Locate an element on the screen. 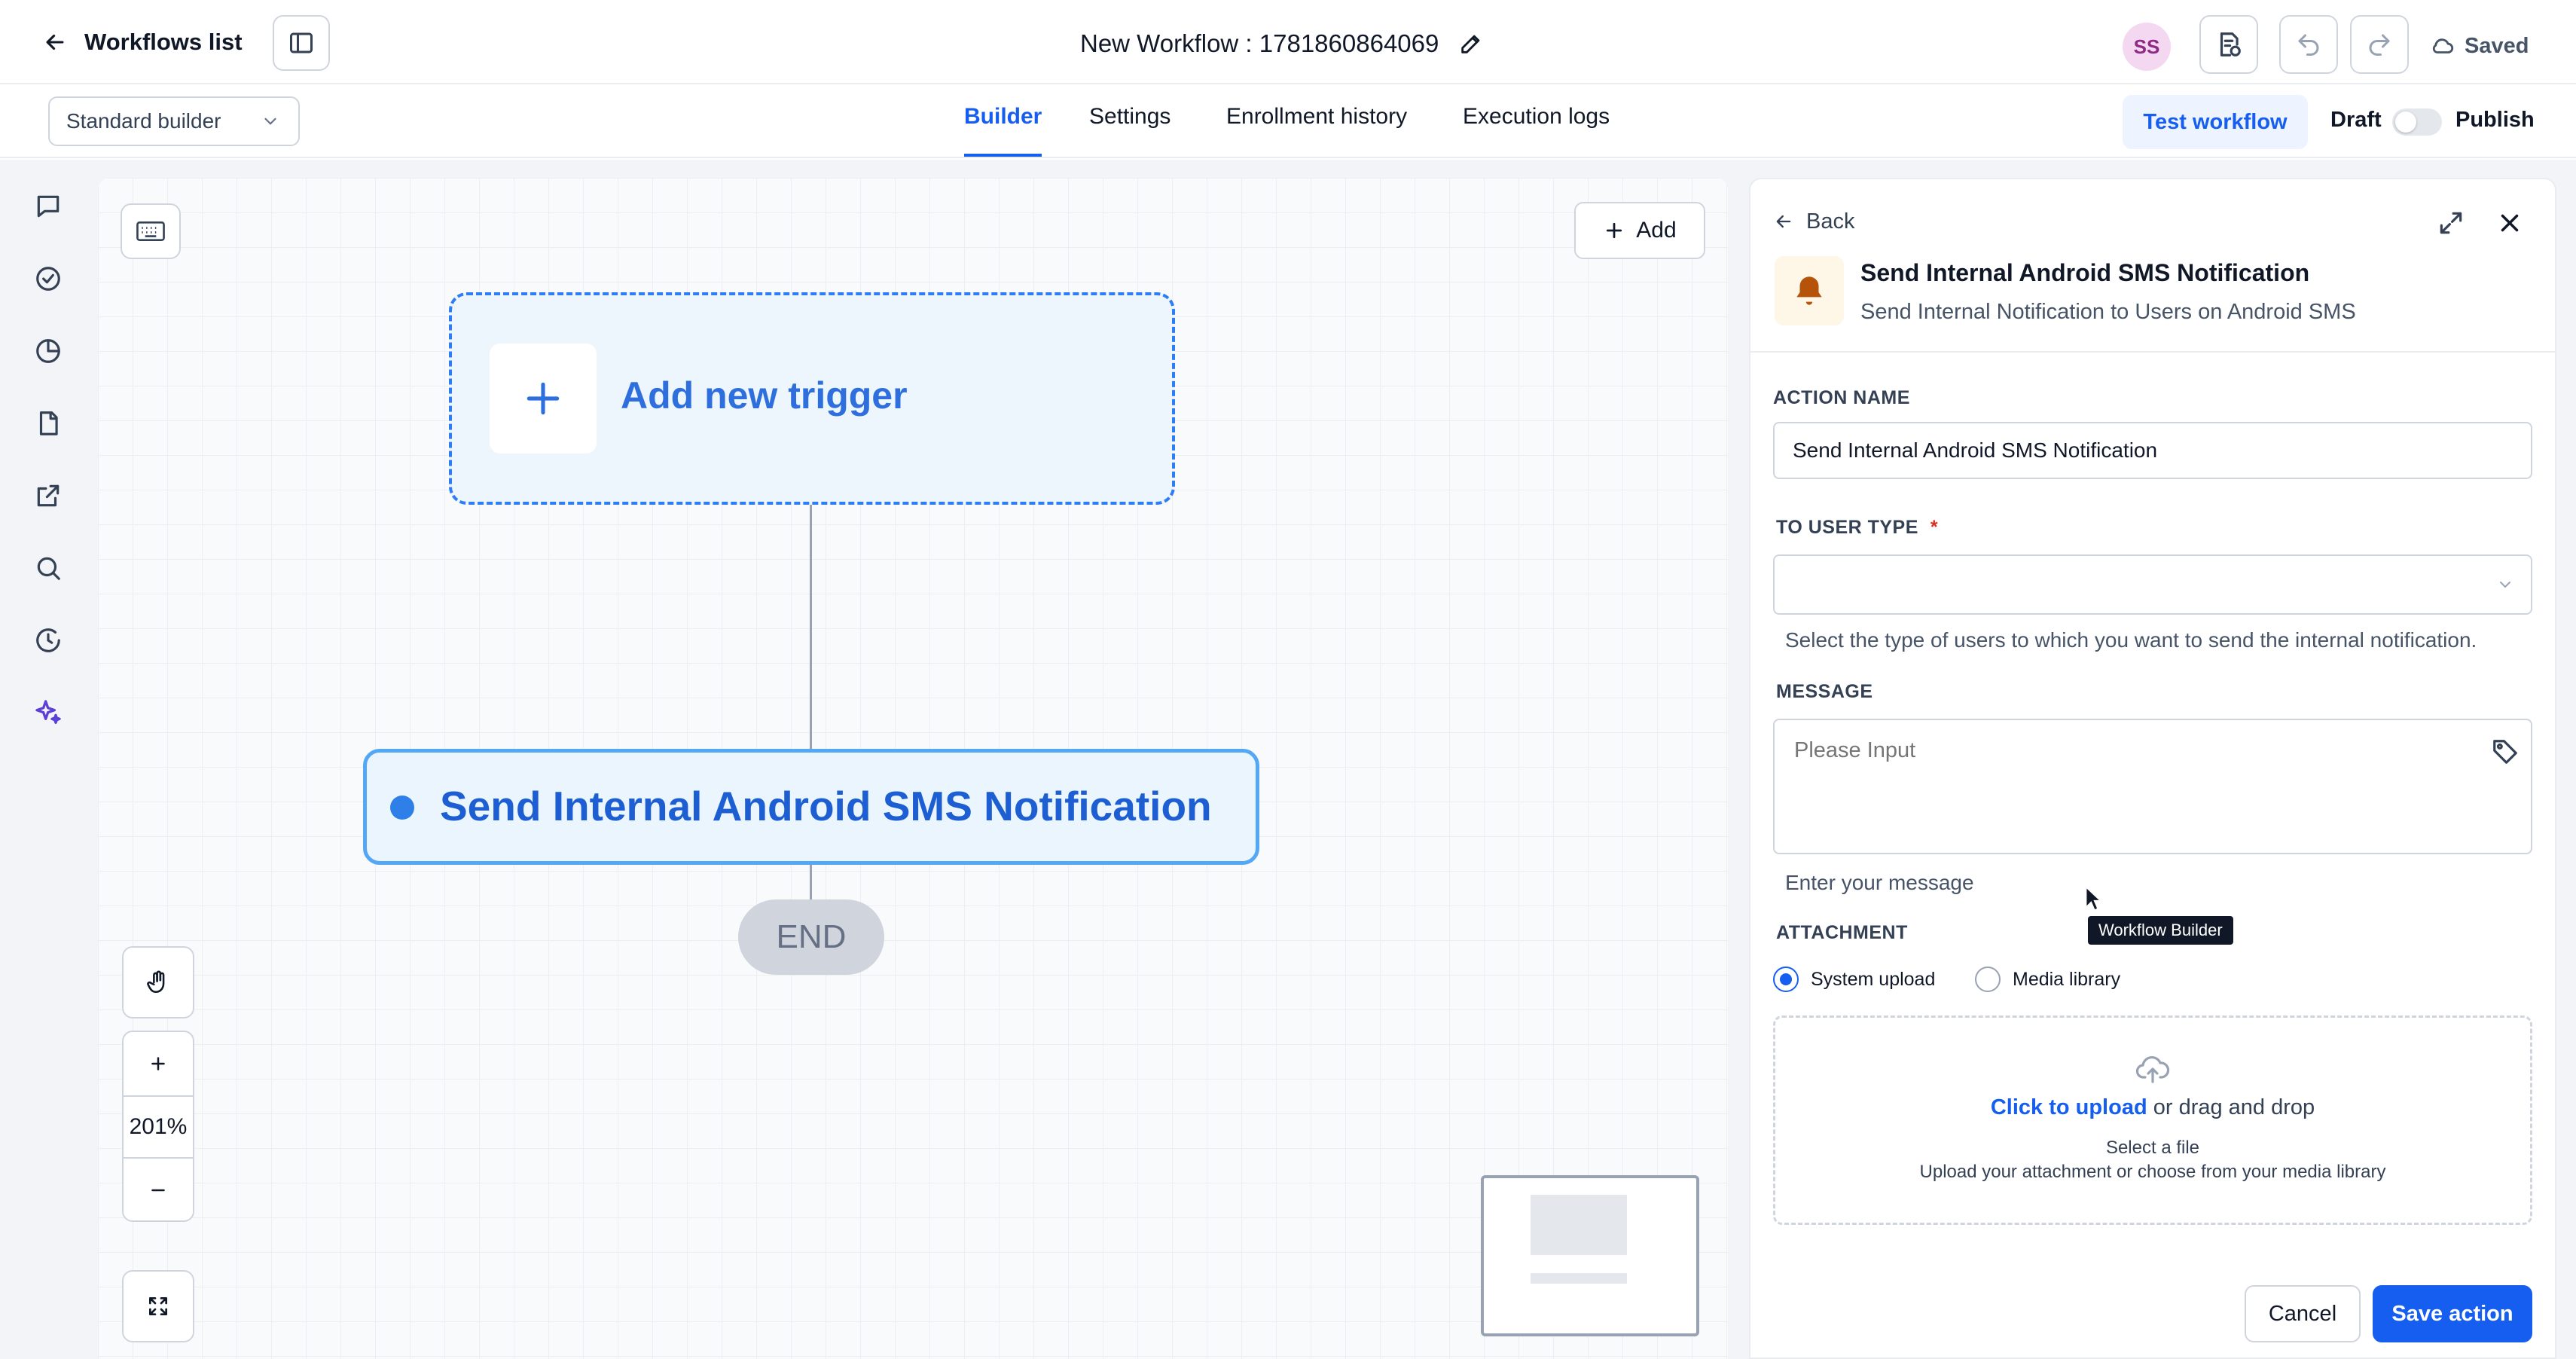  expand-panel-icon is located at coordinates (2451, 223).